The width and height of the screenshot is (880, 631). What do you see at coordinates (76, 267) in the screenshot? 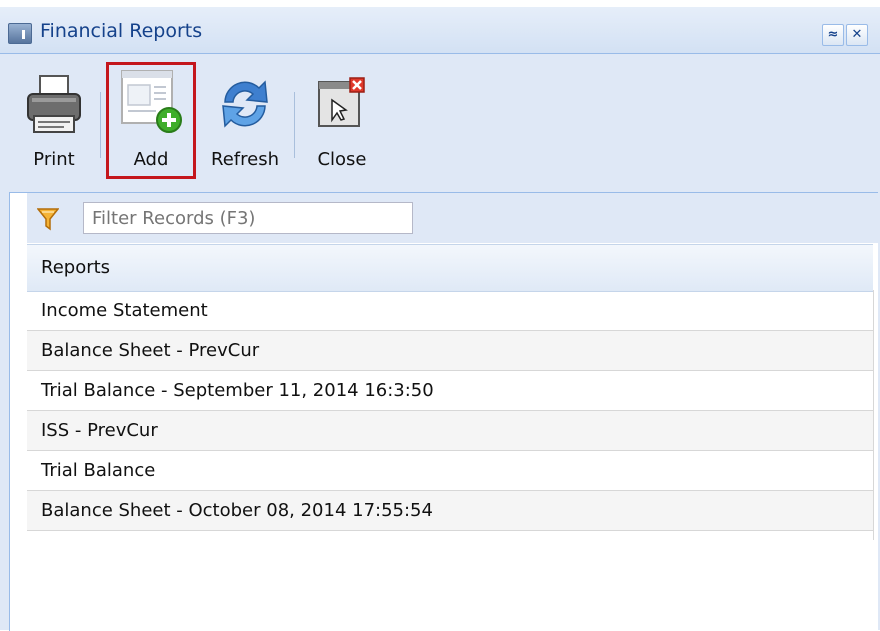
I see `column-header-label: Reports` at bounding box center [76, 267].